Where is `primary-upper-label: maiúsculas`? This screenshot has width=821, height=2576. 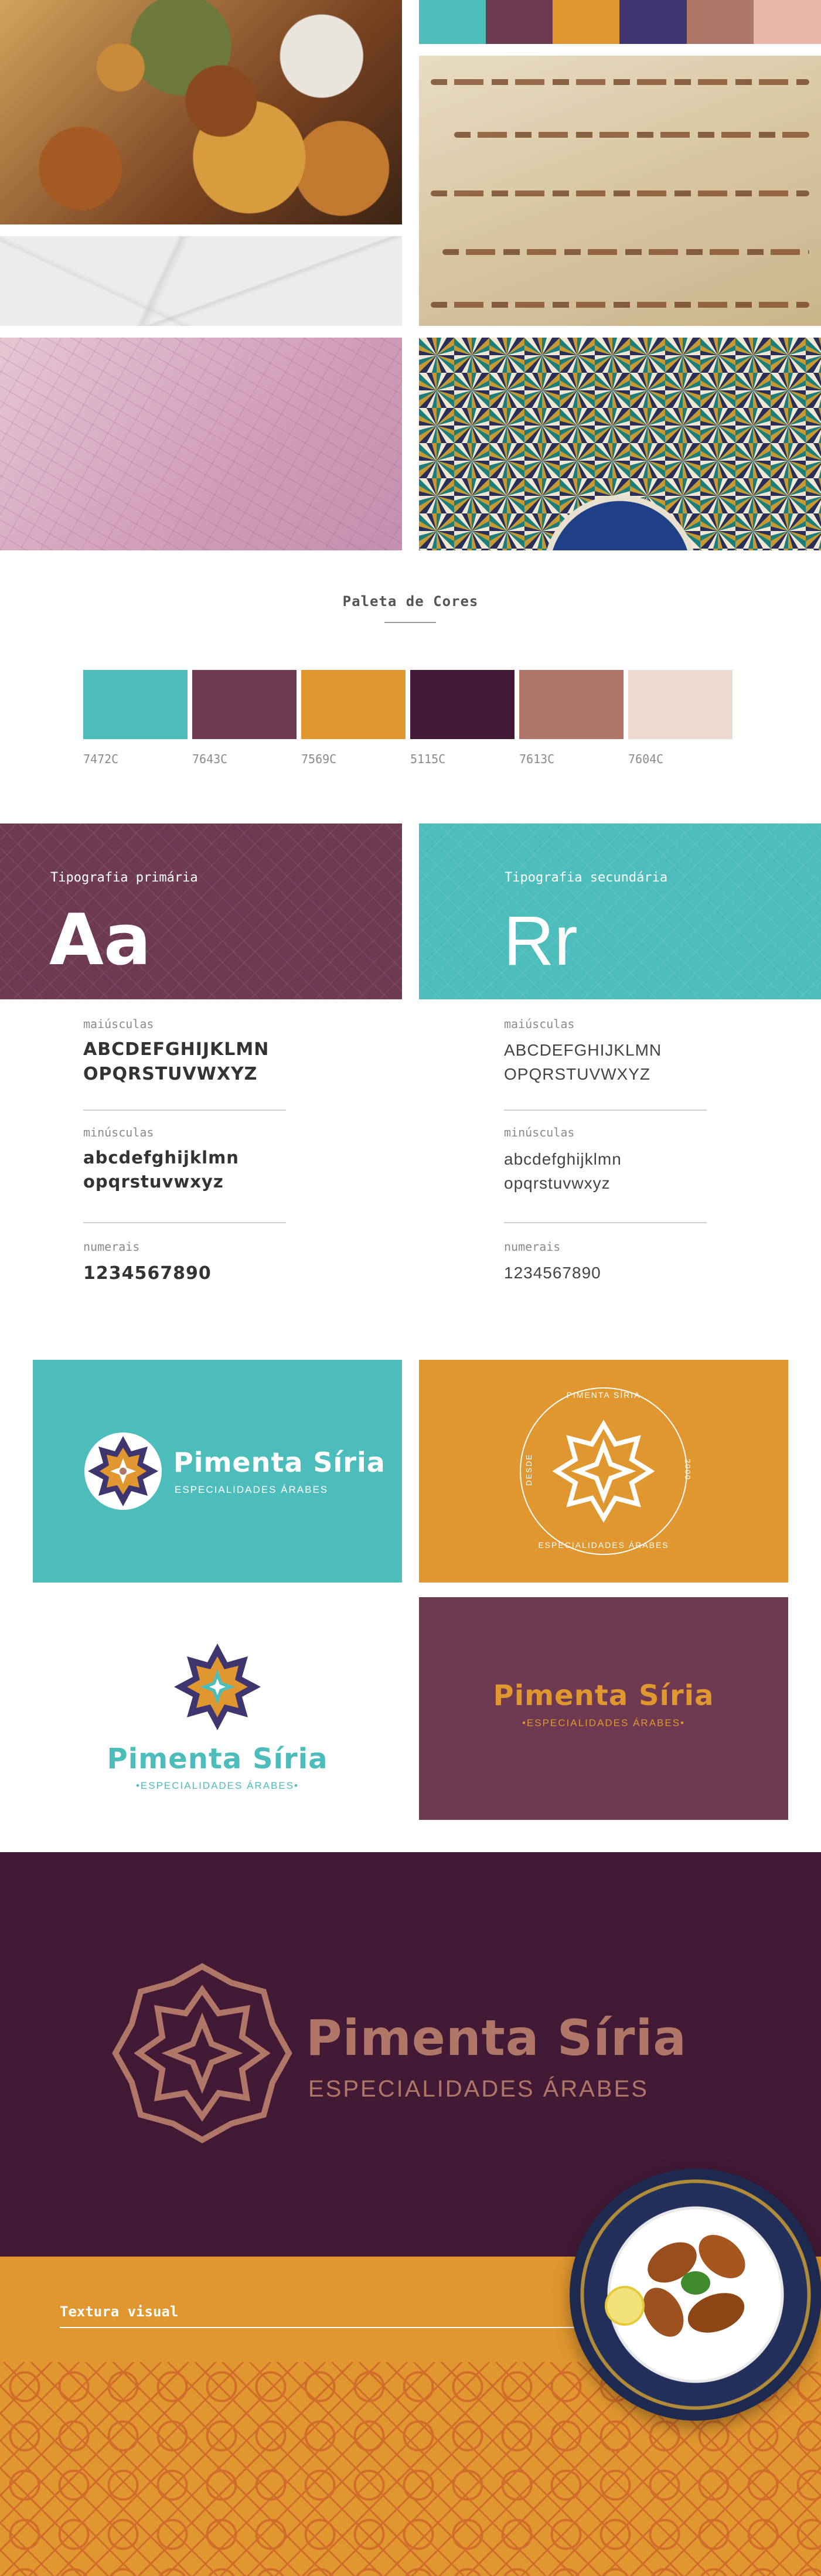
primary-upper-label: maiúsculas is located at coordinates (118, 1024).